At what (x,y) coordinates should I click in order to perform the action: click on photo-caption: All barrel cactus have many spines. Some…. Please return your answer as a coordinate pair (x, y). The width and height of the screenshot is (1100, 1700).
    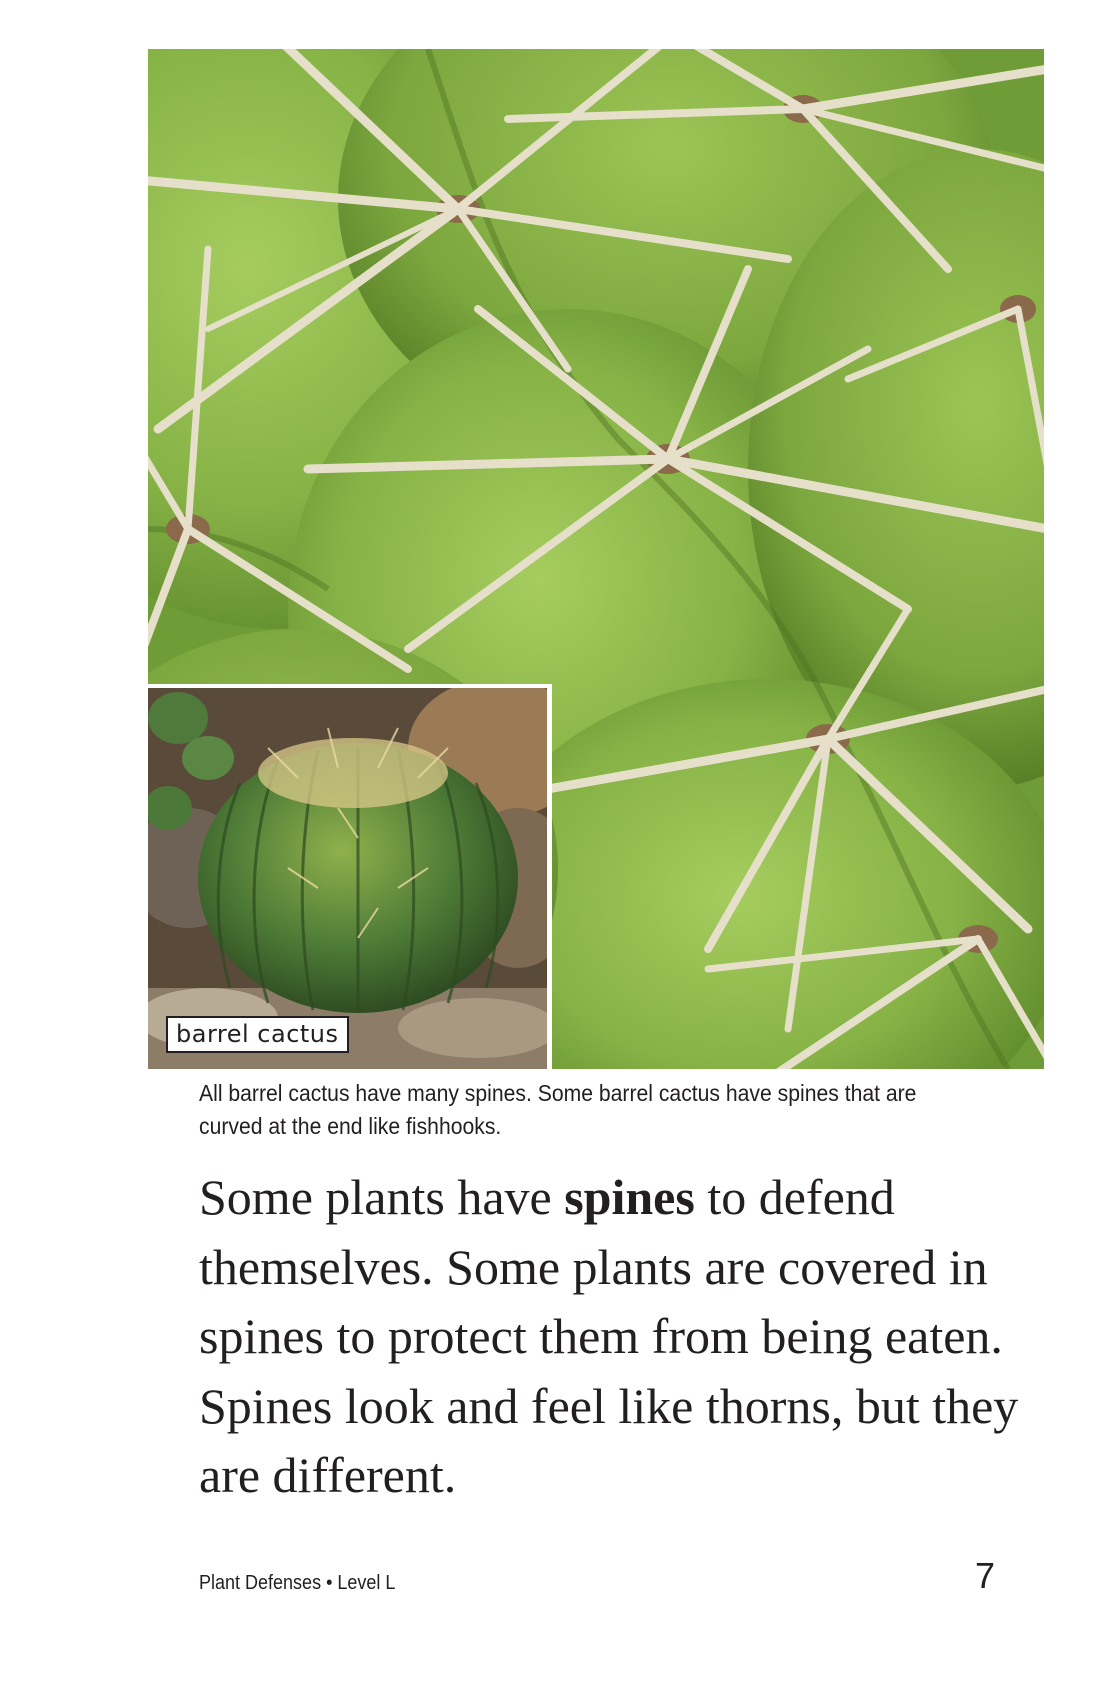
    Looking at the image, I should click on (558, 1109).